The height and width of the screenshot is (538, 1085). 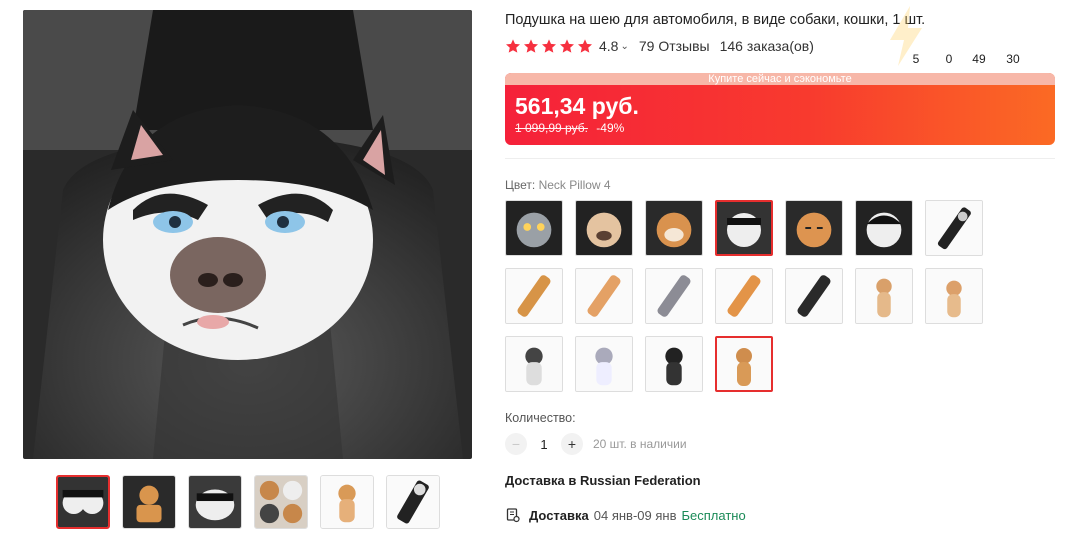 I want to click on rating-row: 4.8 ⌄ 79 Отзывы 146 заказа(ов), so click(x=659, y=46).